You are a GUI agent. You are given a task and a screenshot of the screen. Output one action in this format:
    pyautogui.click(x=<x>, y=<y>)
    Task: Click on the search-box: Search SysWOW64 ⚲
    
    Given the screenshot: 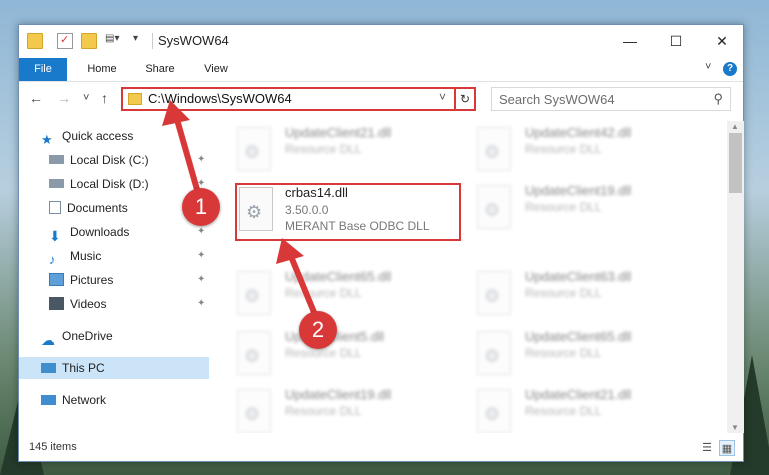 What is the action you would take?
    pyautogui.click(x=611, y=99)
    